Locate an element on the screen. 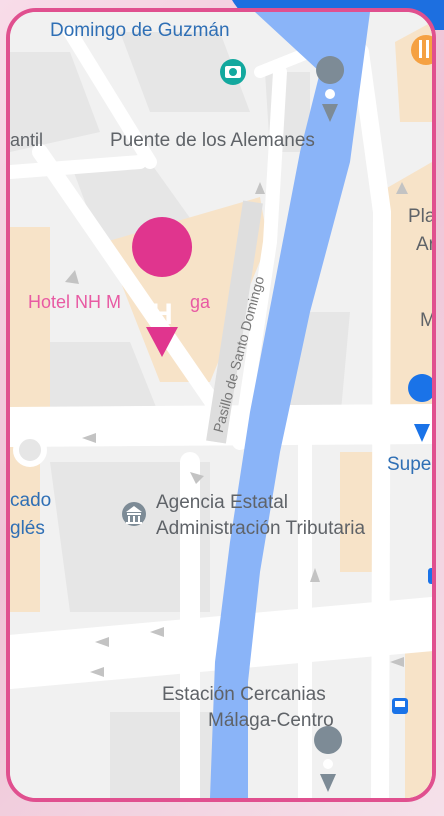 The width and height of the screenshot is (444, 816). label-pla: Pla is located at coordinates (422, 216).